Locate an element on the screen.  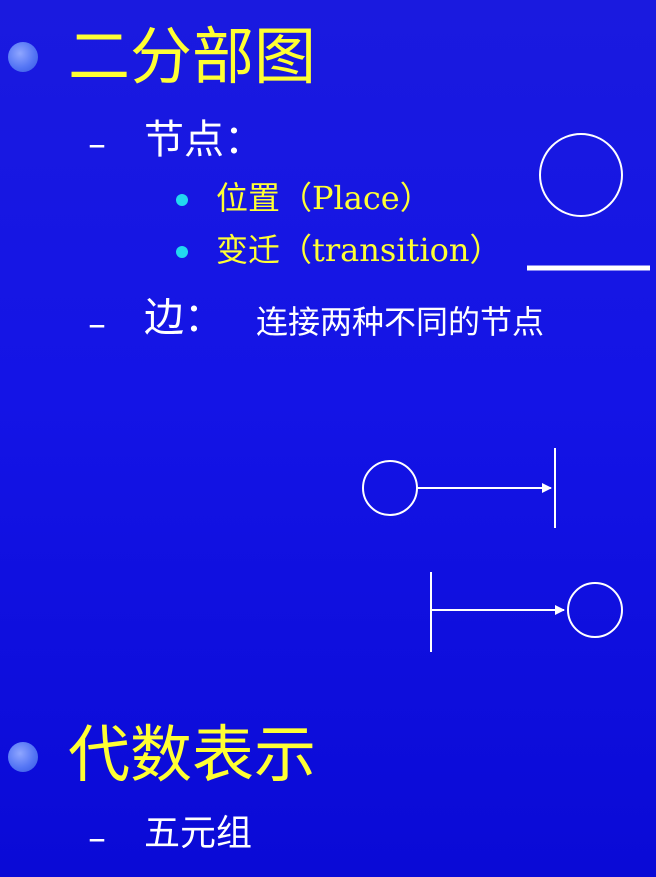
arc1-place-circle-icon is located at coordinates (390, 488).